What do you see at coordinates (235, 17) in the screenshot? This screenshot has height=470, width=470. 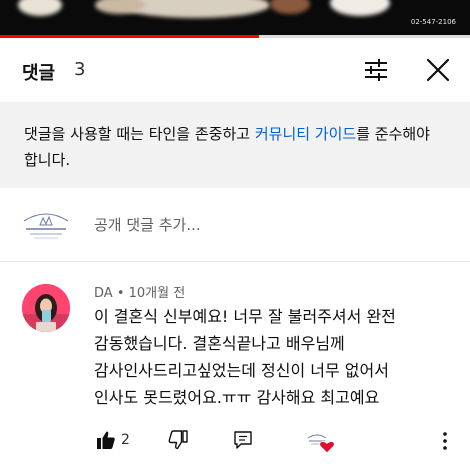 I see `video-player-strip: 02-547-2106` at bounding box center [235, 17].